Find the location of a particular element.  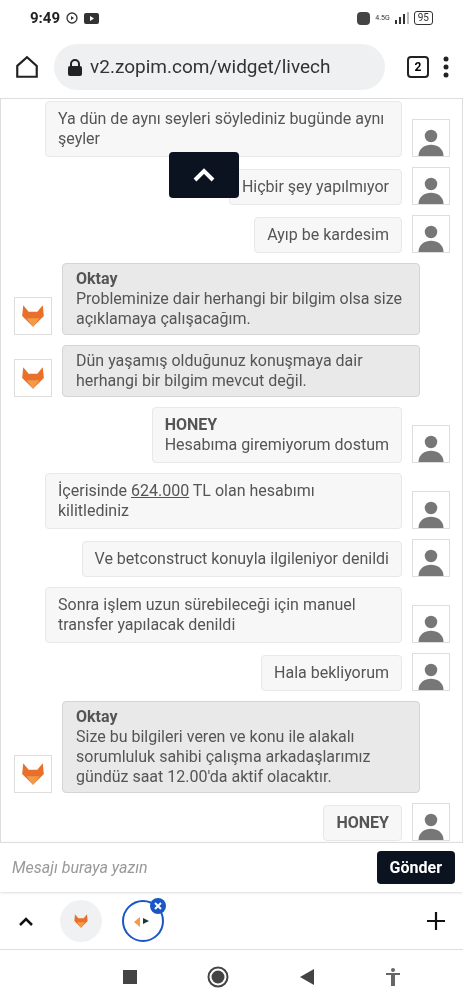

video-icon is located at coordinates (92, 18).